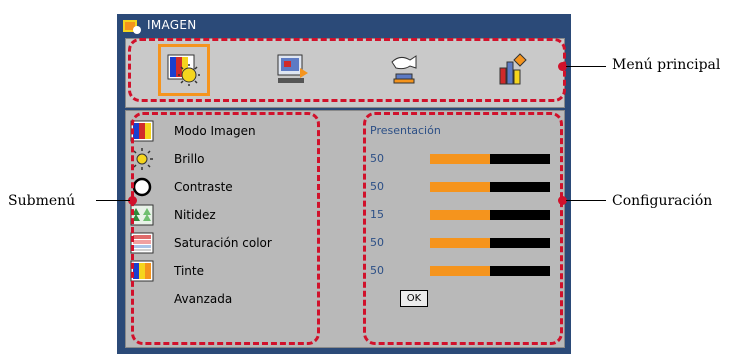 This screenshot has height=358, width=732. I want to click on submenu-leader, so click(113, 200).